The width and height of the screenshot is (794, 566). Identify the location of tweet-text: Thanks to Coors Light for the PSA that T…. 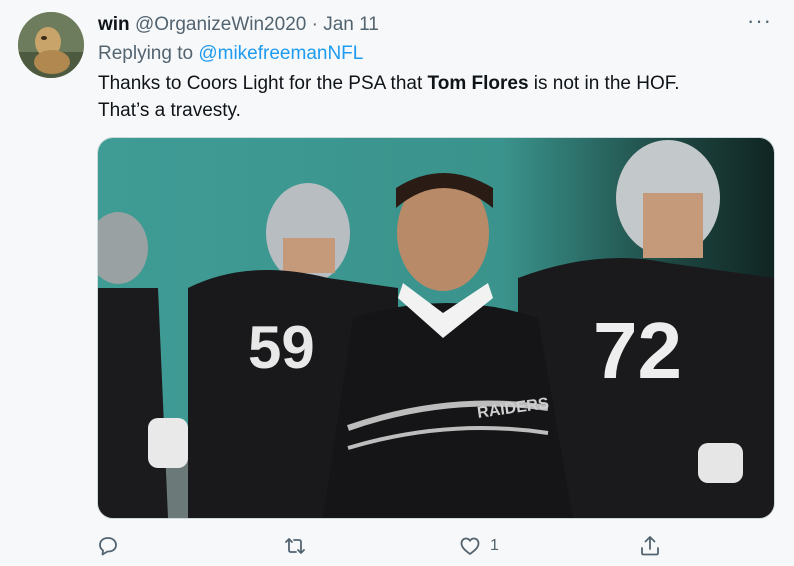
(438, 97).